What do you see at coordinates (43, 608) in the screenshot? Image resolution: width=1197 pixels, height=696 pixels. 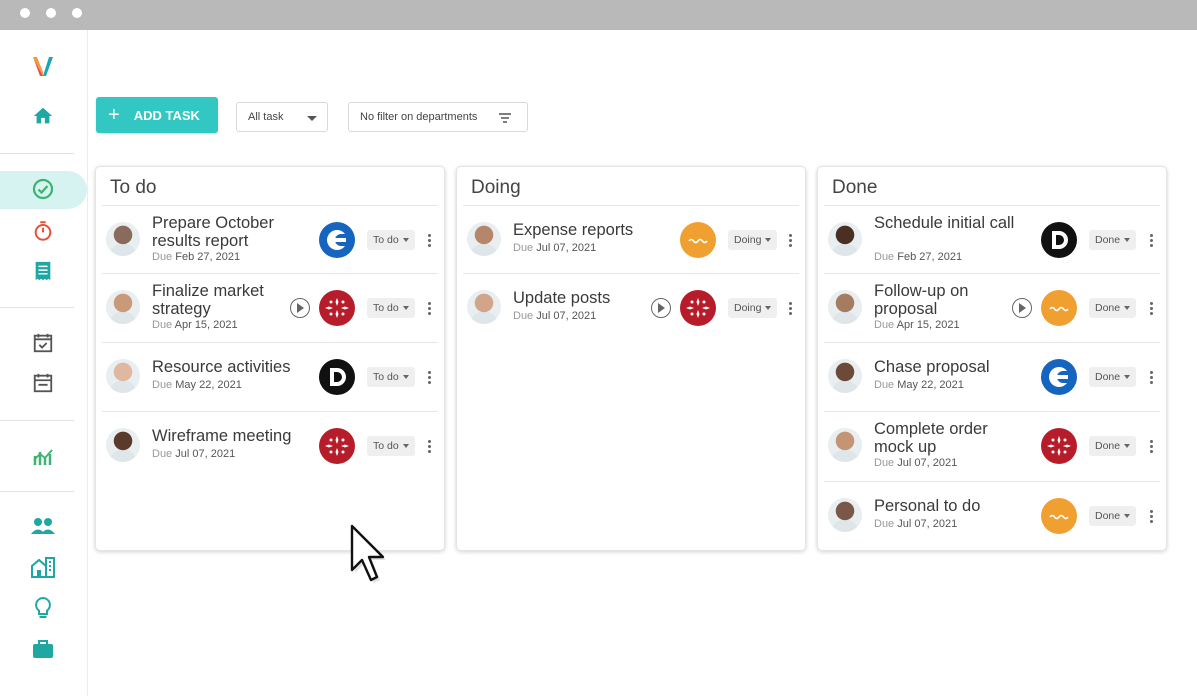 I see `lightbulb-icon` at bounding box center [43, 608].